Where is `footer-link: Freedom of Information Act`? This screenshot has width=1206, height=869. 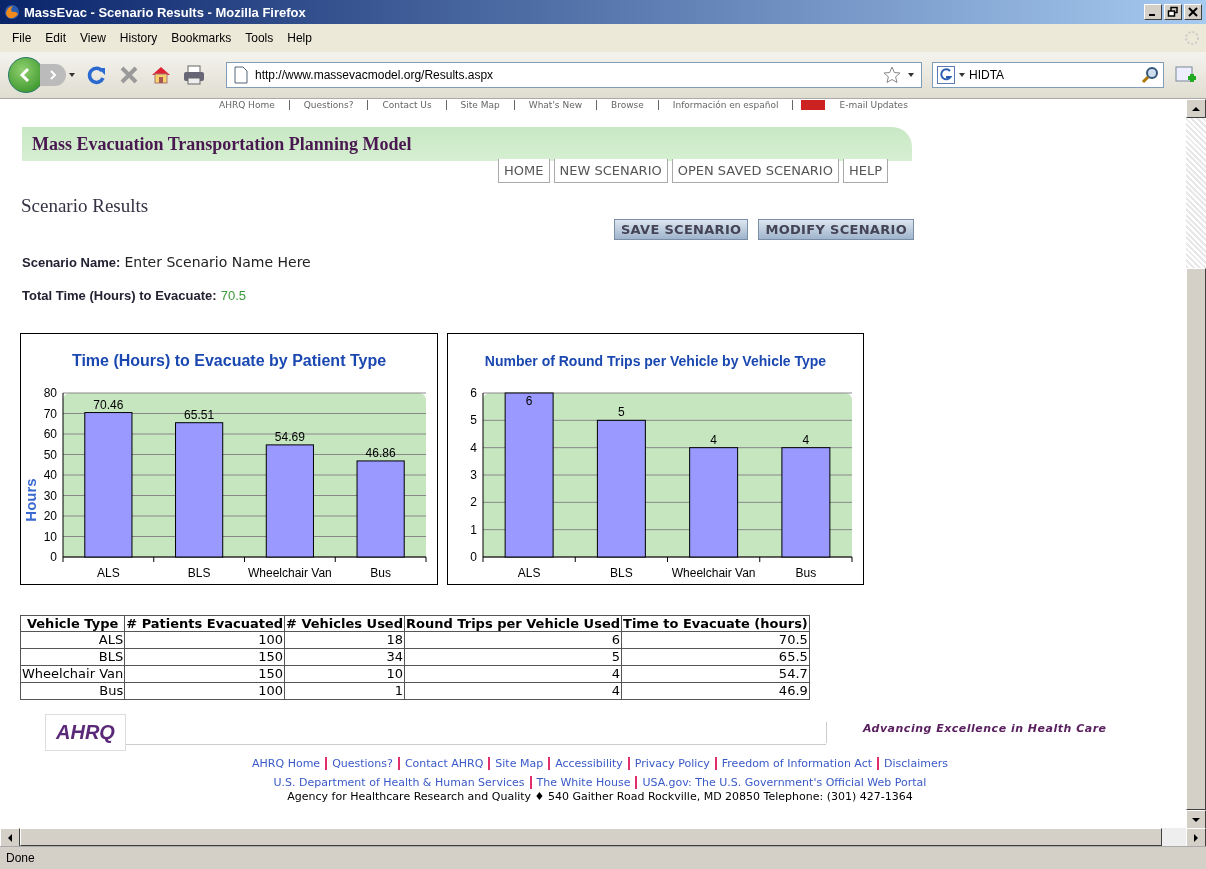
footer-link: Freedom of Information Act is located at coordinates (798, 763).